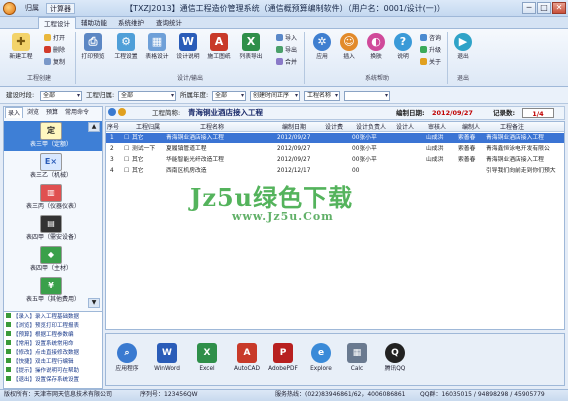 The image size is (568, 401). What do you see at coordinates (52, 112) in the screenshot?
I see `tab-budget: 预算` at bounding box center [52, 112].